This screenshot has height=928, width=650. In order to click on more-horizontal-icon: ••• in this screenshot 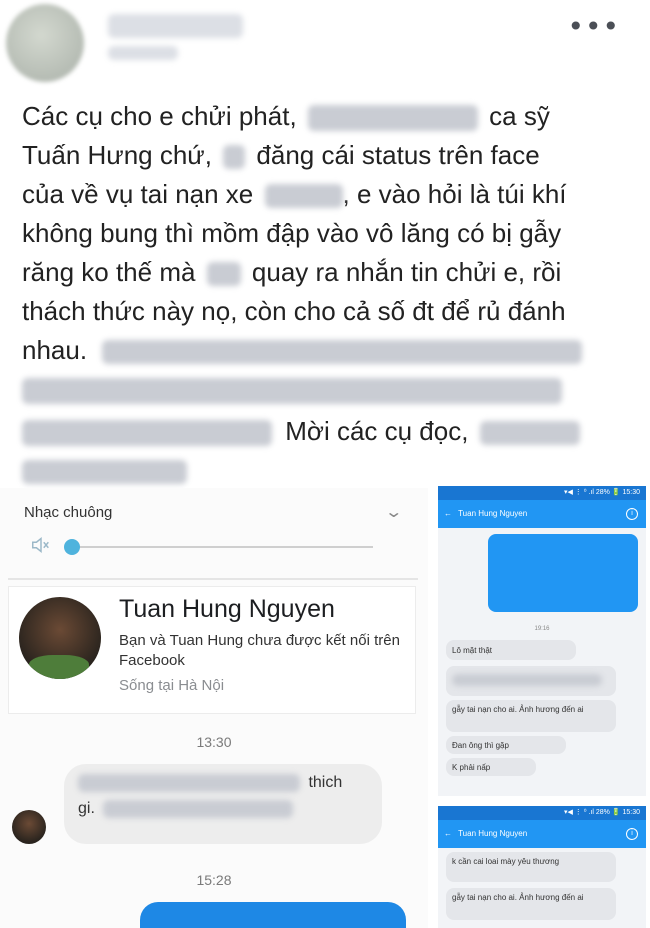, I will do `click(593, 26)`.